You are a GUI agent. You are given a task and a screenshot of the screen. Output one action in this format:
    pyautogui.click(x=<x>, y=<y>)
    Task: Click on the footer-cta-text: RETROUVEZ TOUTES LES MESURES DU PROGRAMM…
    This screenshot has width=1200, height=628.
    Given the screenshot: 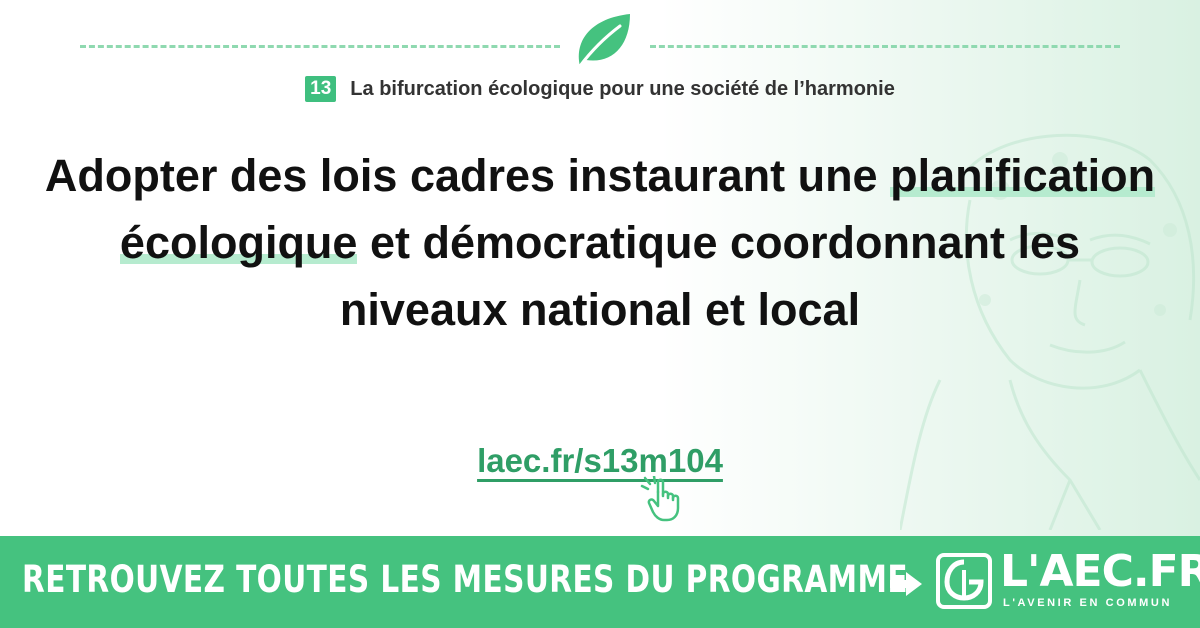 What is the action you would take?
    pyautogui.click(x=465, y=579)
    